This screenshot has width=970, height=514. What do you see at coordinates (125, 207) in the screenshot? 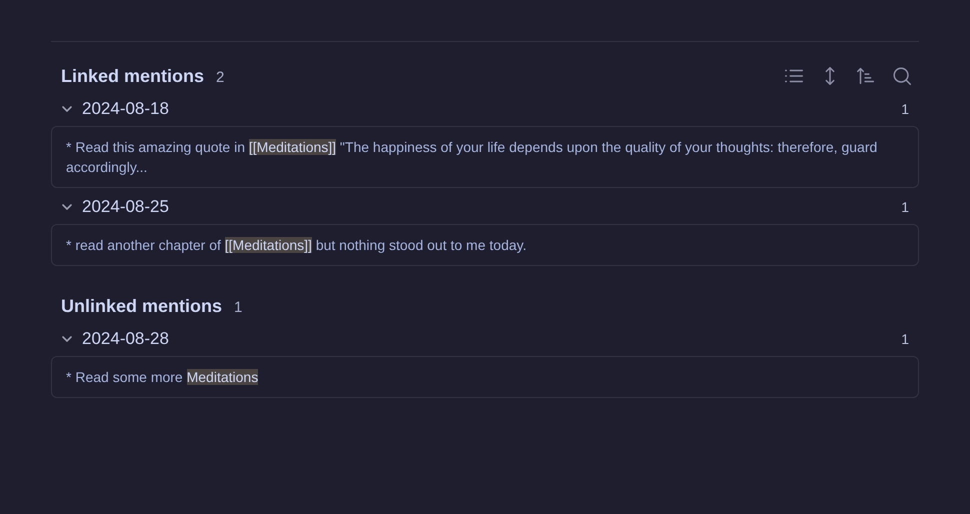
I see `date-heading: 2024-08-25` at bounding box center [125, 207].